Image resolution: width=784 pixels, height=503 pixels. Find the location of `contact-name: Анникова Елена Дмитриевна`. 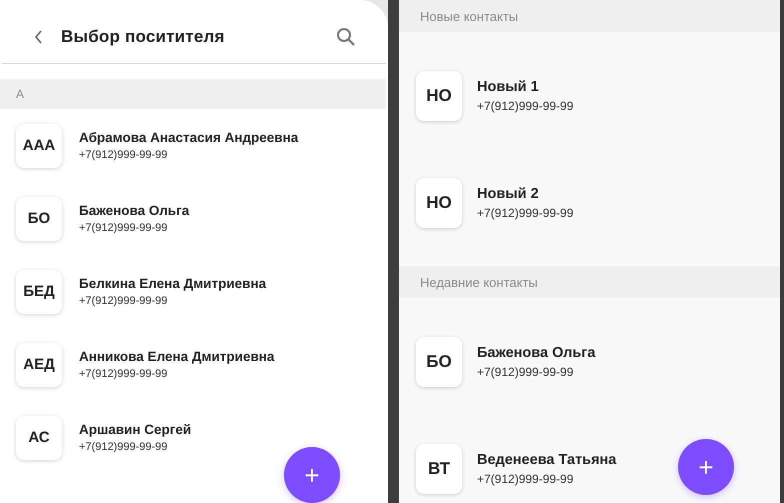

contact-name: Анникова Елена Дмитриевна is located at coordinates (176, 356).